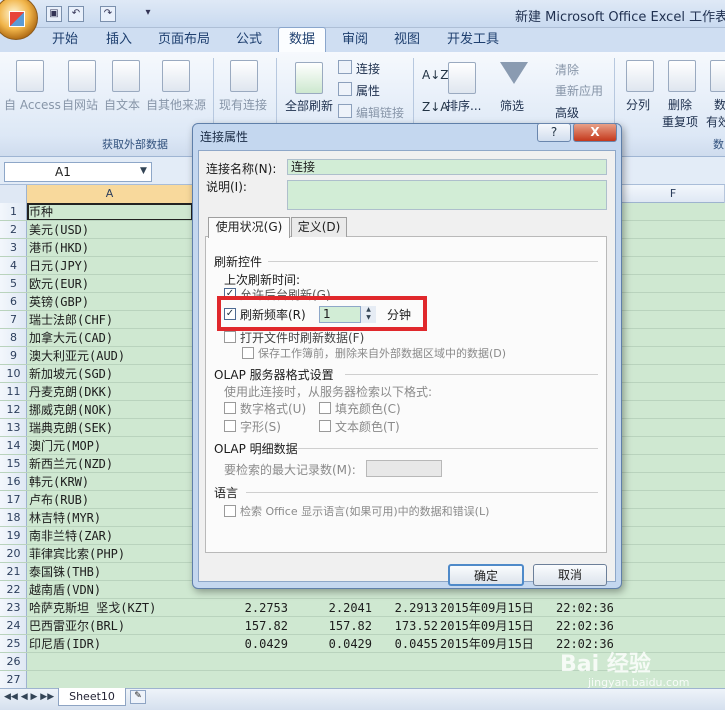  Describe the element at coordinates (325, 426) in the screenshot. I see `text-color-checkbox` at that location.